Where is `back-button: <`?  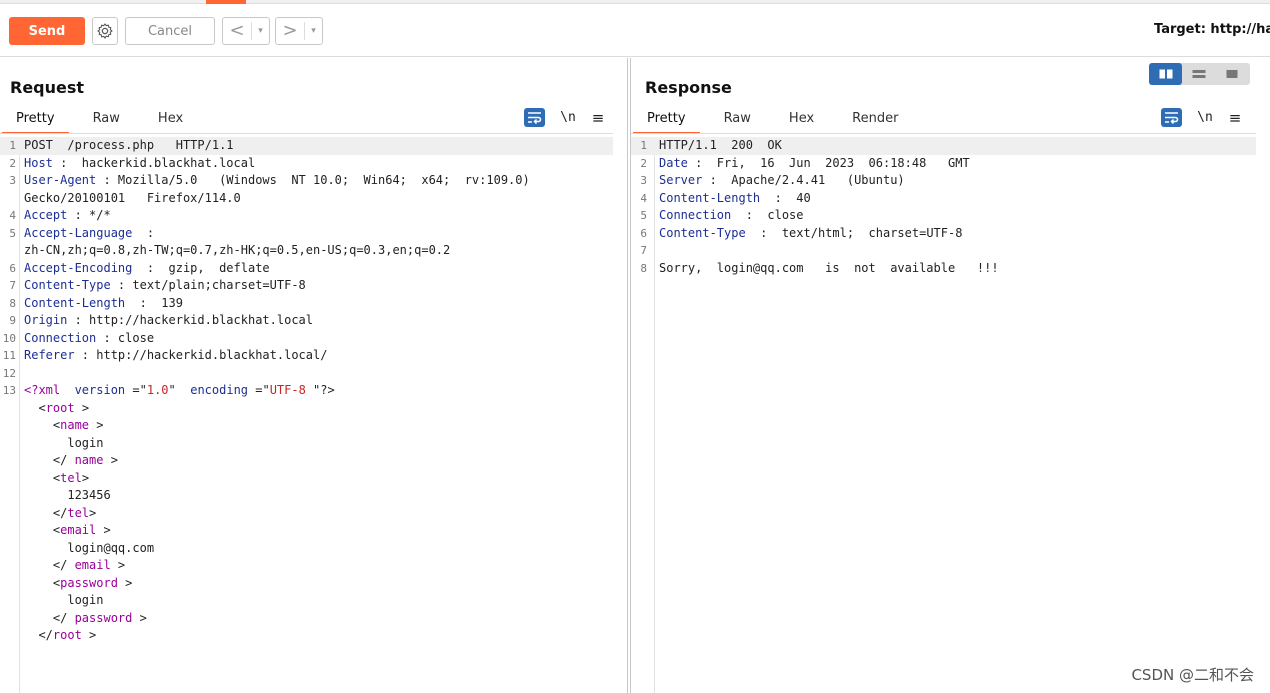
back-button: < is located at coordinates (237, 31).